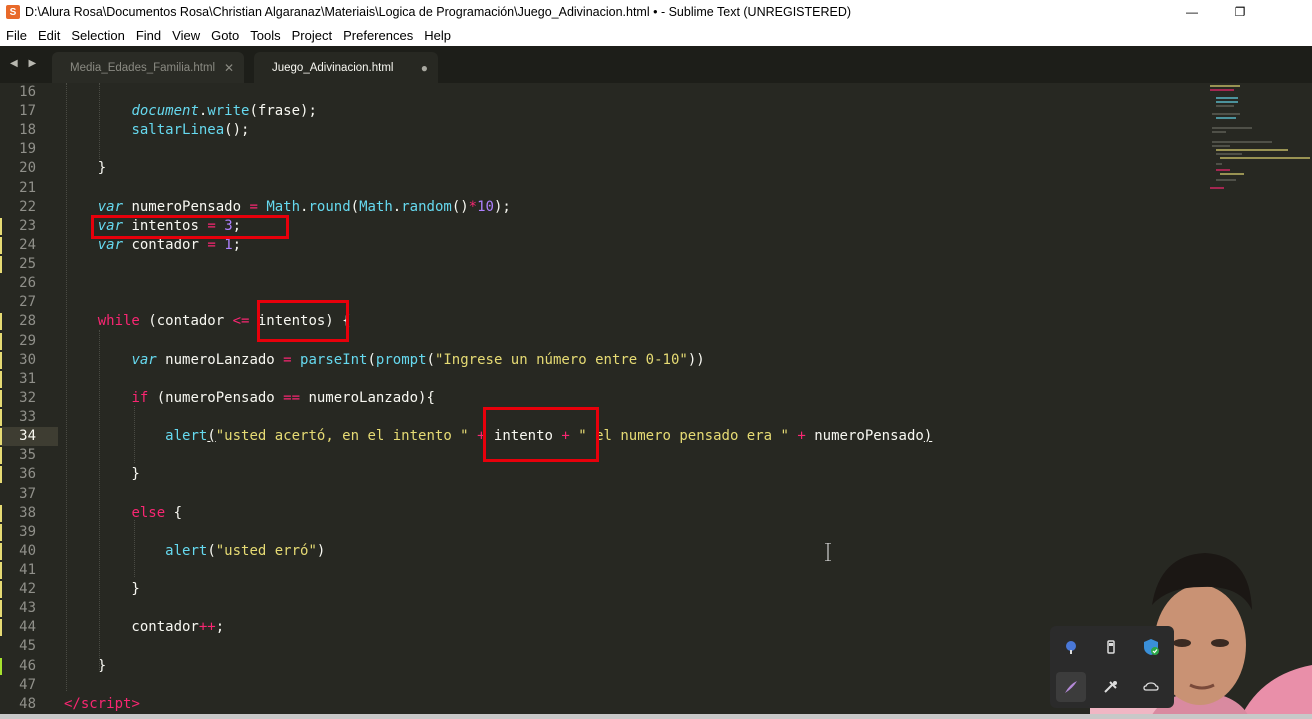 The width and height of the screenshot is (1312, 719). What do you see at coordinates (1071, 687) in the screenshot?
I see `pen-icon` at bounding box center [1071, 687].